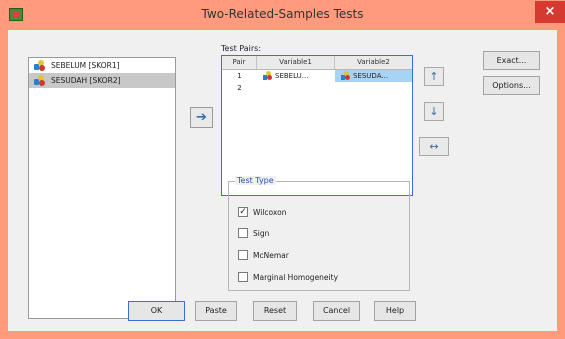 The image size is (565, 339). I want to click on column-header-variable2: Variable2, so click(373, 62).